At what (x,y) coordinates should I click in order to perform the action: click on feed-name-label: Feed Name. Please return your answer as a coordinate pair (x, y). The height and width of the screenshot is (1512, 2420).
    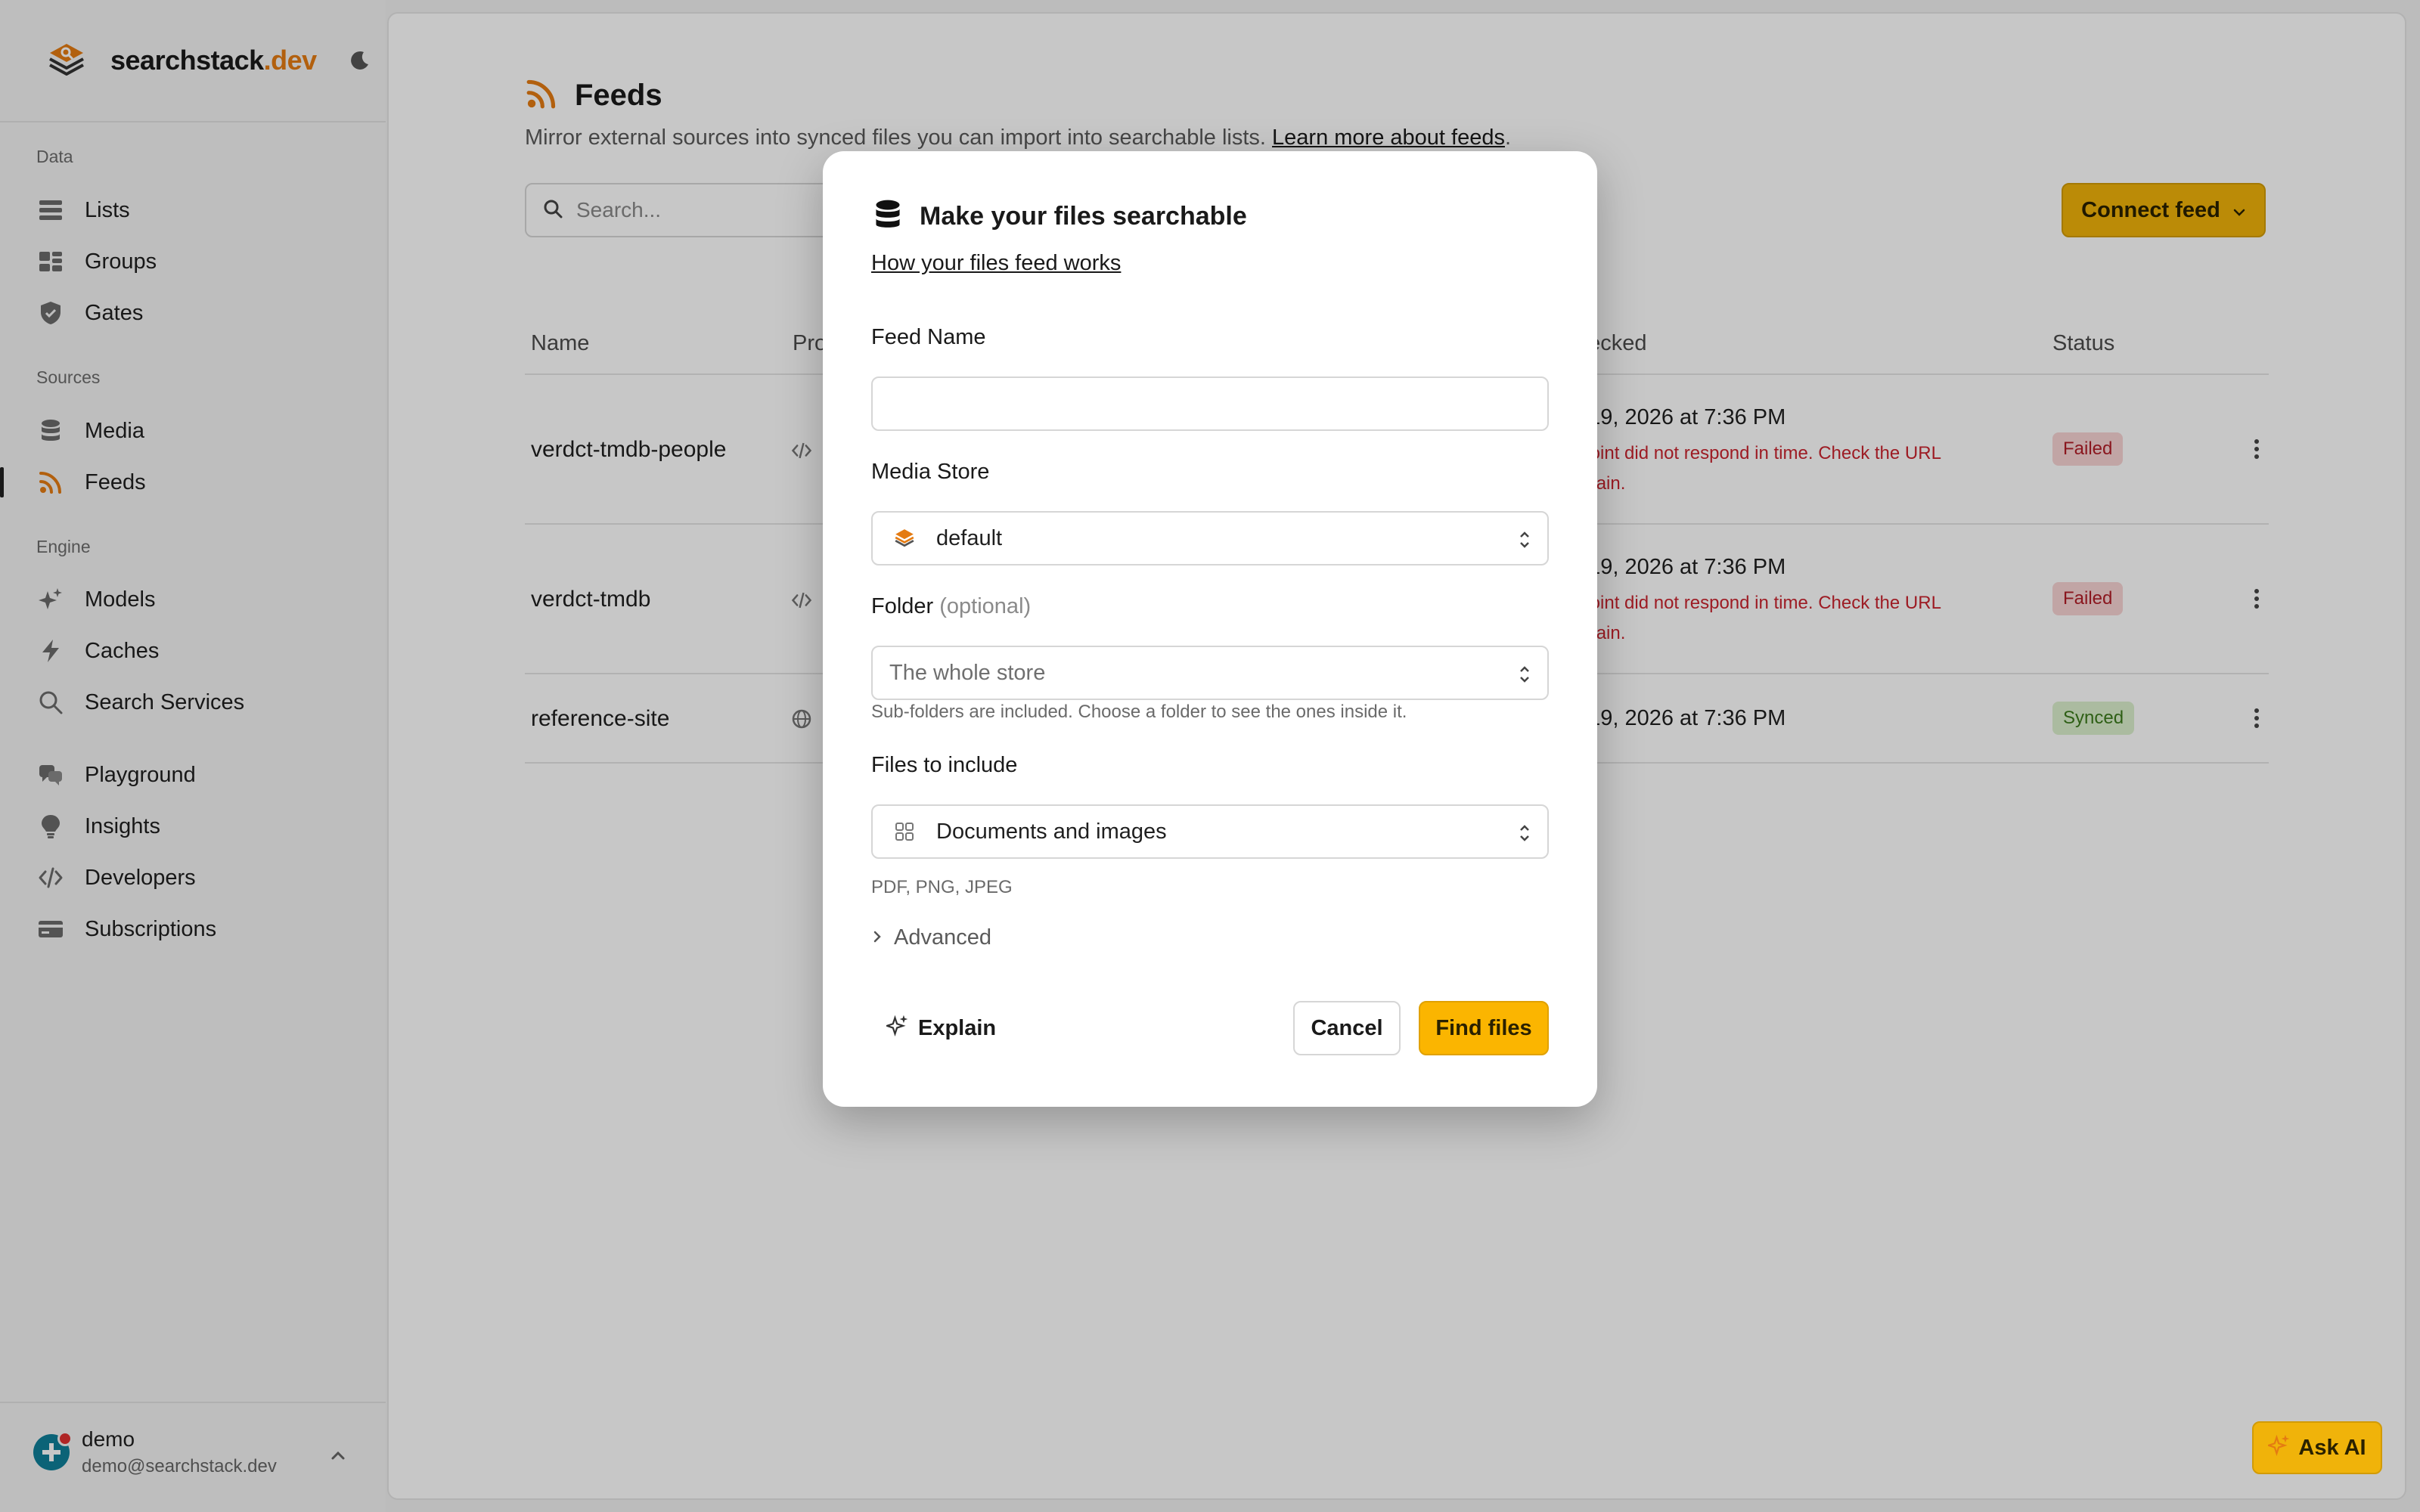
    Looking at the image, I should click on (929, 337).